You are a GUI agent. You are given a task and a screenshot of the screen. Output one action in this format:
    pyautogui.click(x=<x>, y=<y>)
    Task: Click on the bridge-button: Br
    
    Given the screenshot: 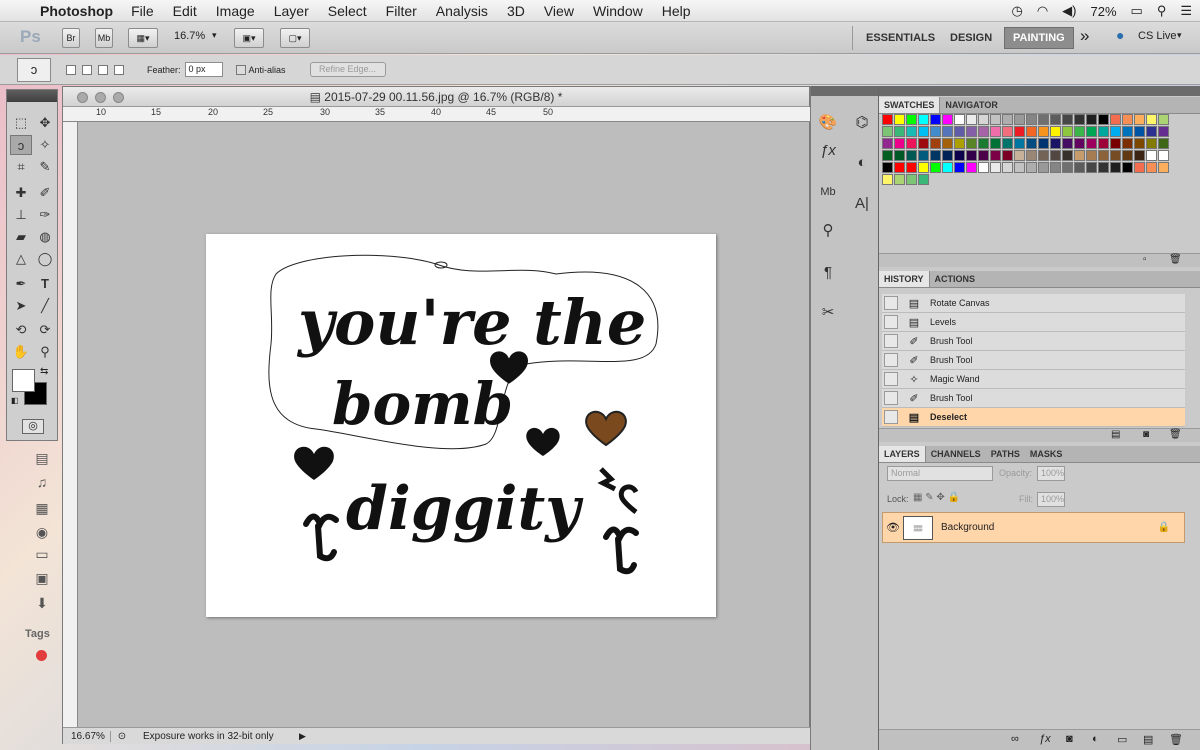 What is the action you would take?
    pyautogui.click(x=71, y=38)
    